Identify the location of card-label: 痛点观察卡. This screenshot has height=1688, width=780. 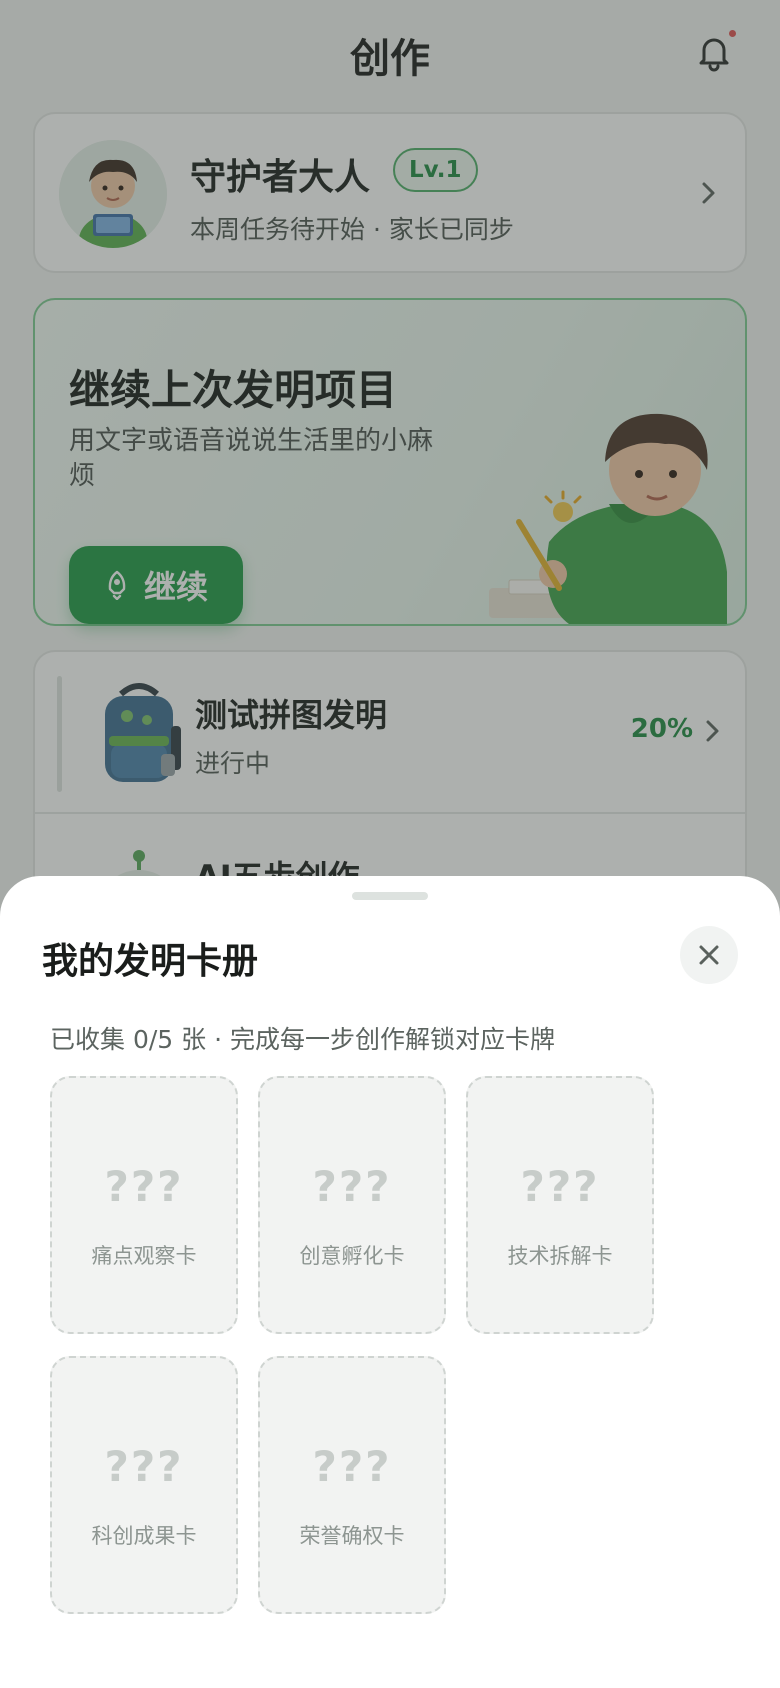
(144, 1256).